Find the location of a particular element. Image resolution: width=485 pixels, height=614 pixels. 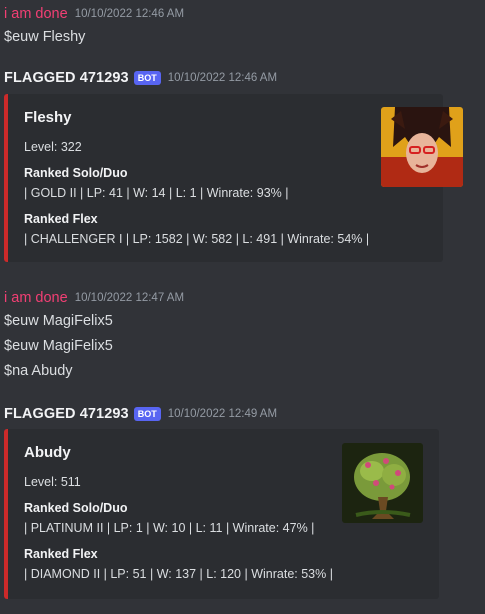

timestamp: 10/10/2022 12:49 AM is located at coordinates (222, 414).